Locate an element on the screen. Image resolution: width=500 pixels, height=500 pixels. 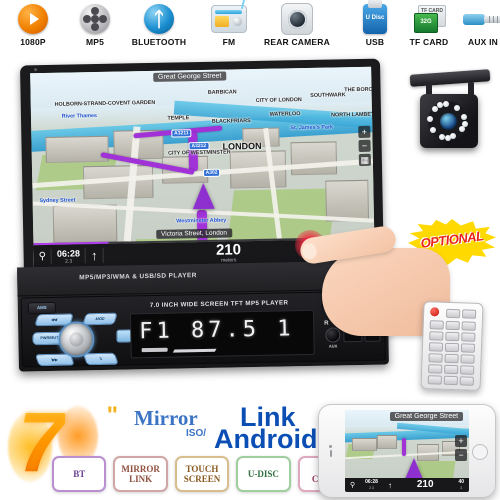
eta-time: 06:28 is located at coordinates (68, 253).